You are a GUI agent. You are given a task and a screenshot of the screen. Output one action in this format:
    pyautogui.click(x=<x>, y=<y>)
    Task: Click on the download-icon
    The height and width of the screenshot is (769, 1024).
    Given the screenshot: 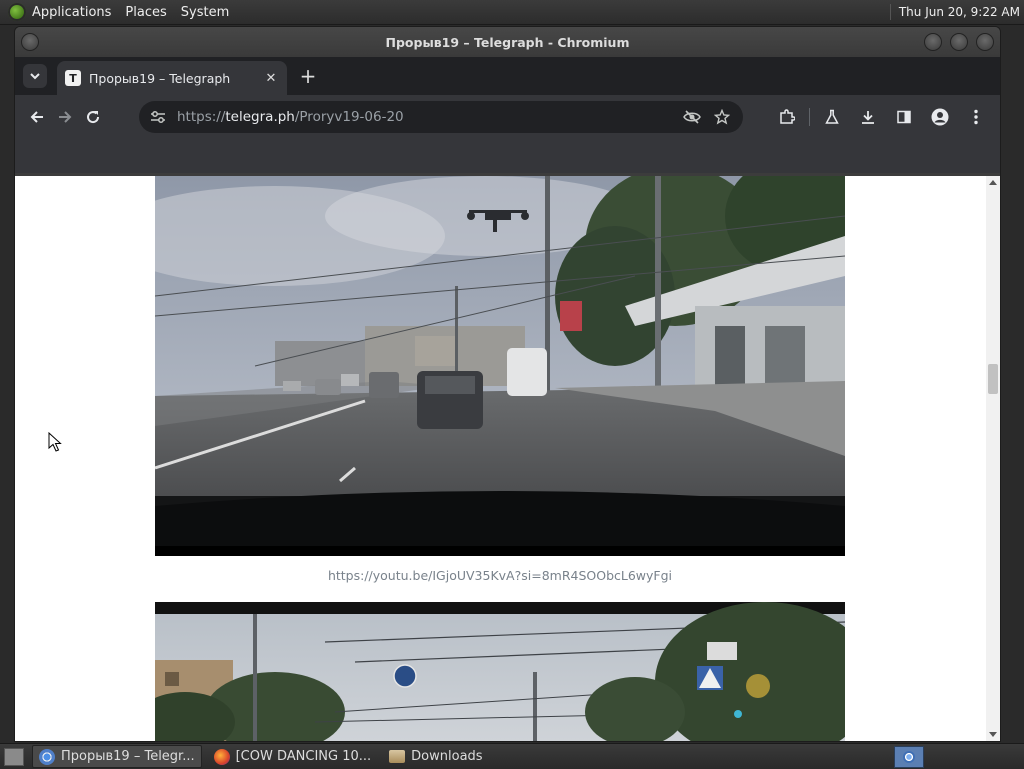 What is the action you would take?
    pyautogui.click(x=868, y=117)
    